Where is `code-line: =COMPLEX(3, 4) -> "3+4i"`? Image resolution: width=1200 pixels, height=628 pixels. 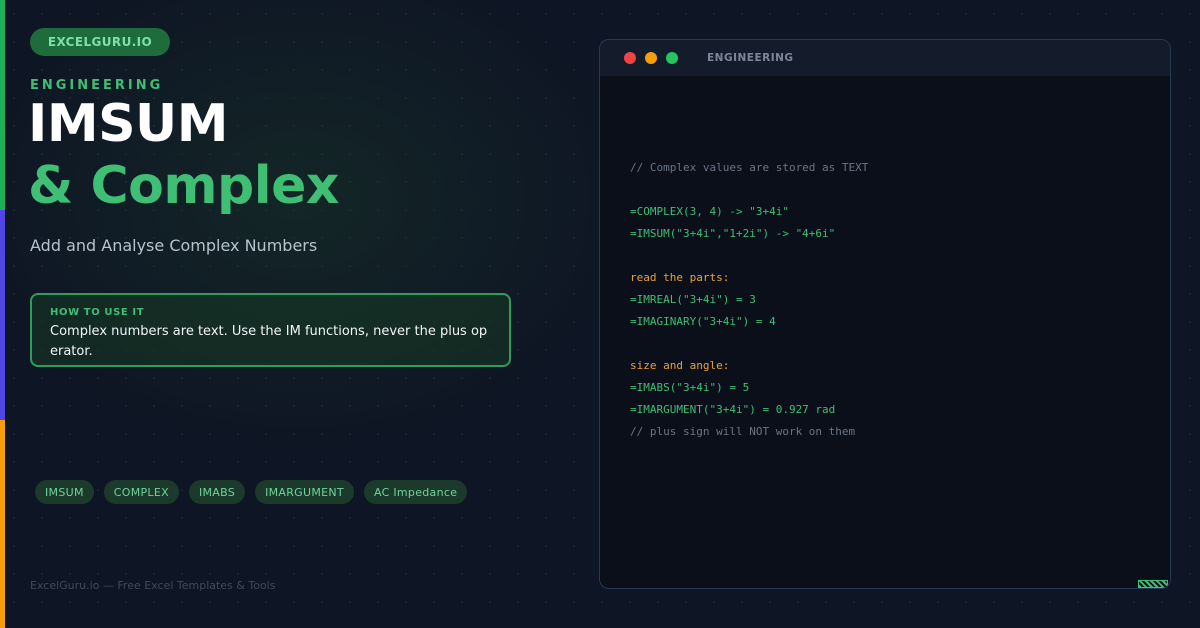 code-line: =COMPLEX(3, 4) -> "3+4i" is located at coordinates (709, 211).